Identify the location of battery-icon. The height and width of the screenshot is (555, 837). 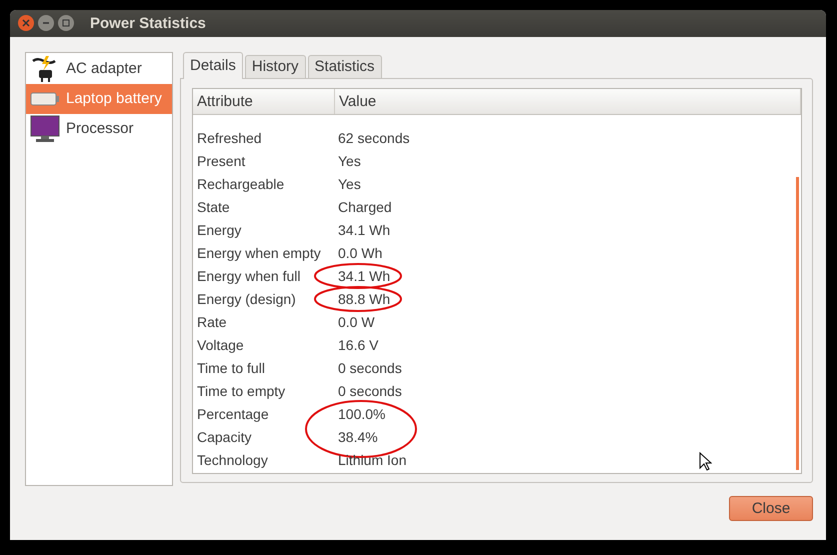
(45, 99).